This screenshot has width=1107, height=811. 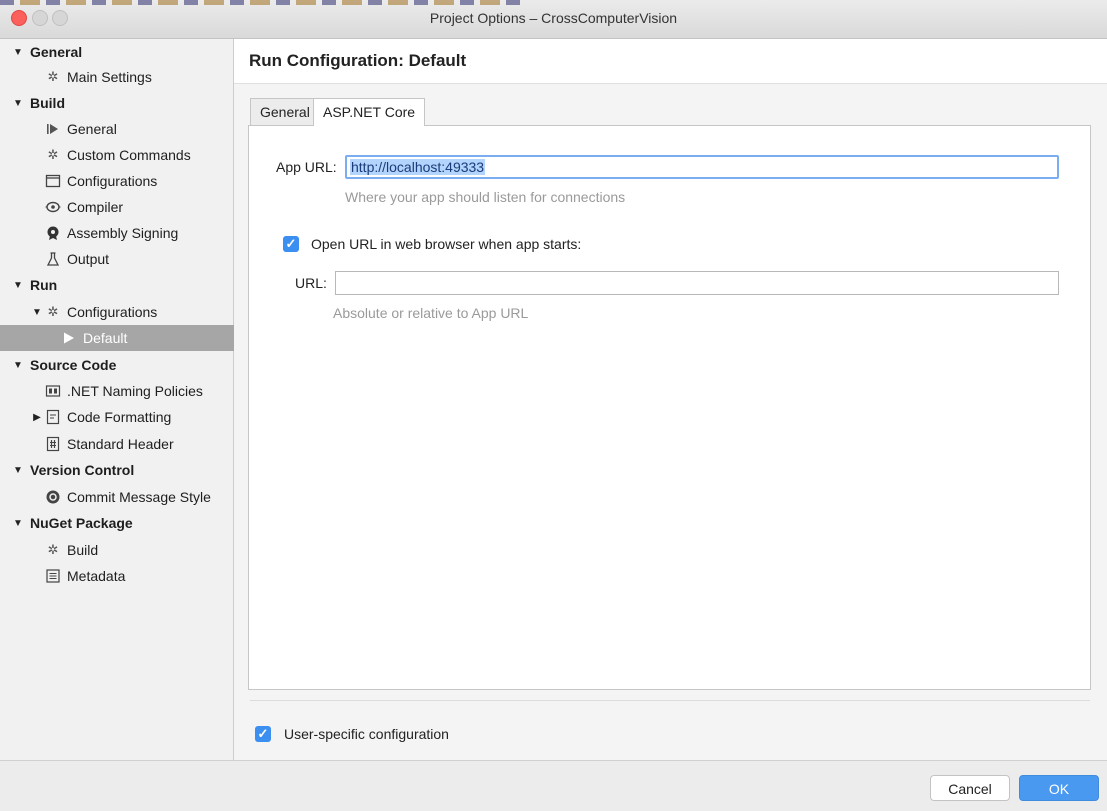 I want to click on sidebar-item-label: Main Settings, so click(x=109, y=77).